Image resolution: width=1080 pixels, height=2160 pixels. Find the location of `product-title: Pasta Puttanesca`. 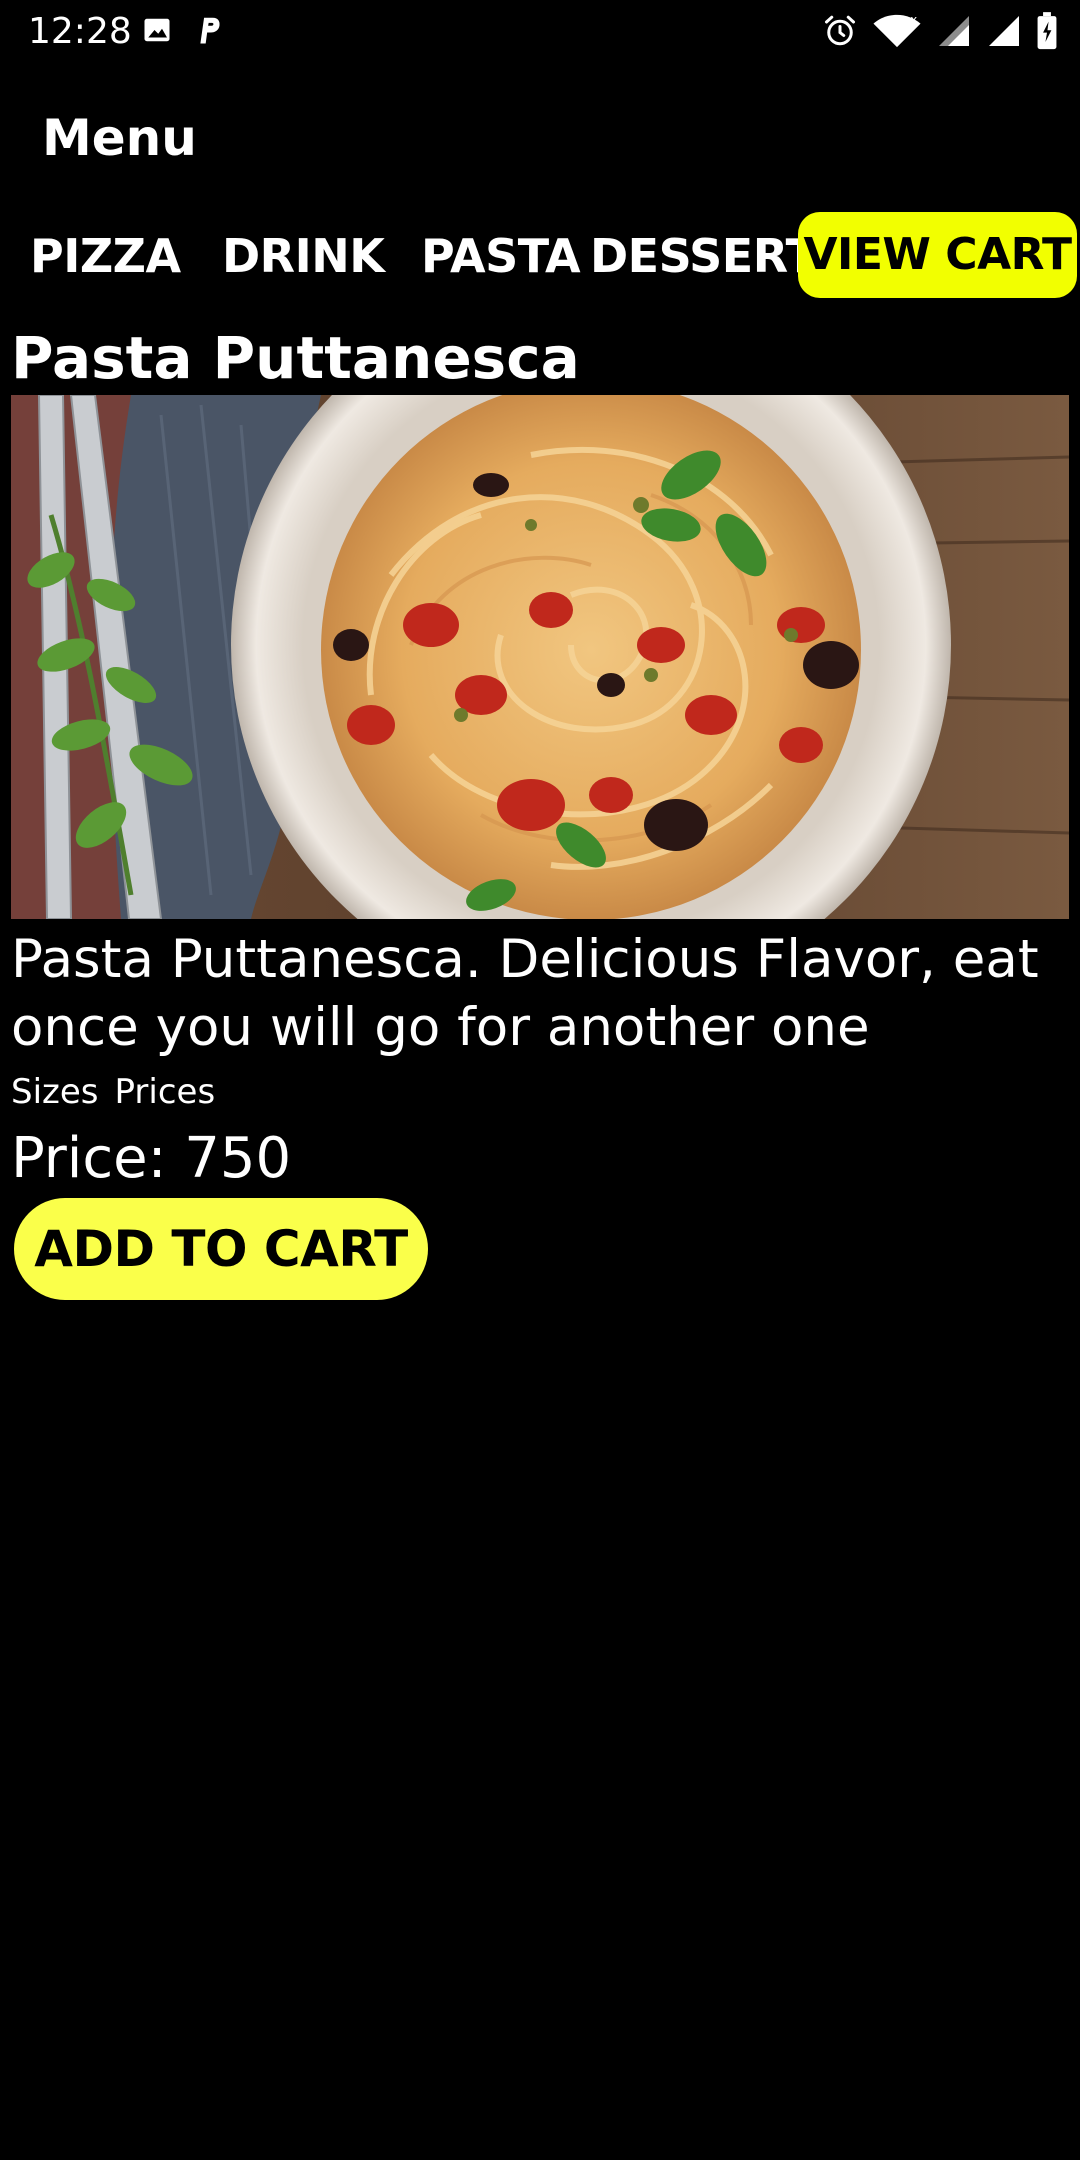

product-title: Pasta Puttanesca is located at coordinates (295, 358).